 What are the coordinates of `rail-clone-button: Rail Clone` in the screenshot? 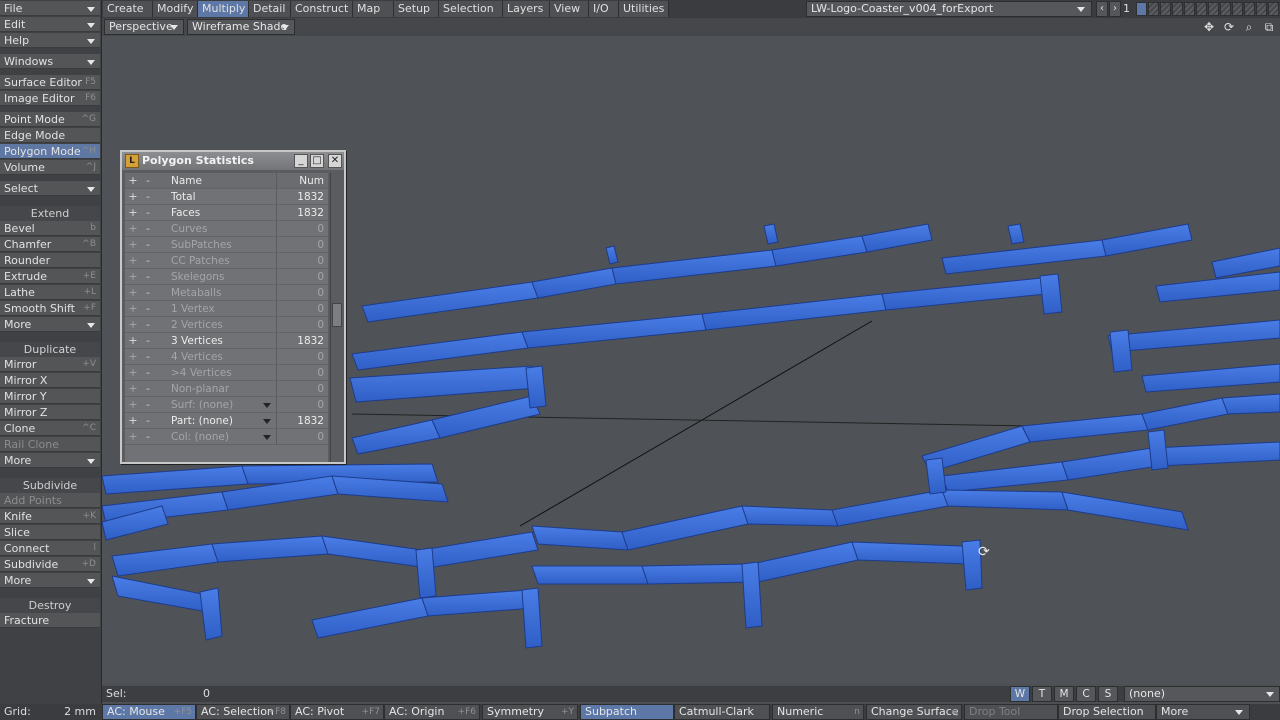 It's located at (50, 444).